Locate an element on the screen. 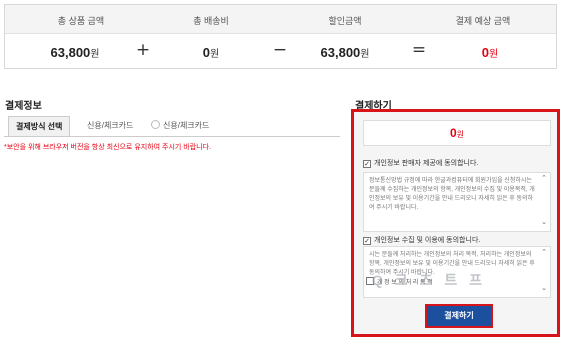  minus-operator: − is located at coordinates (280, 50).